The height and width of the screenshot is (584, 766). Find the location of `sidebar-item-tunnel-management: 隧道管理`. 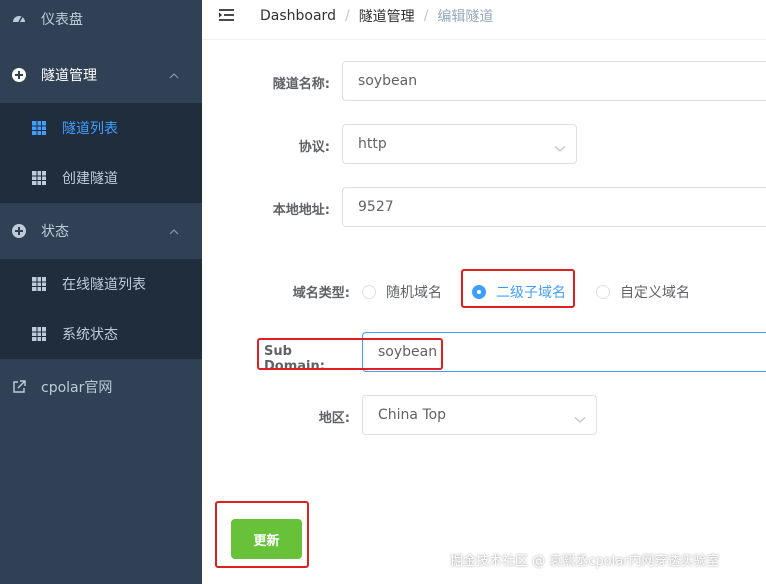

sidebar-item-tunnel-management: 隧道管理 is located at coordinates (101, 75).